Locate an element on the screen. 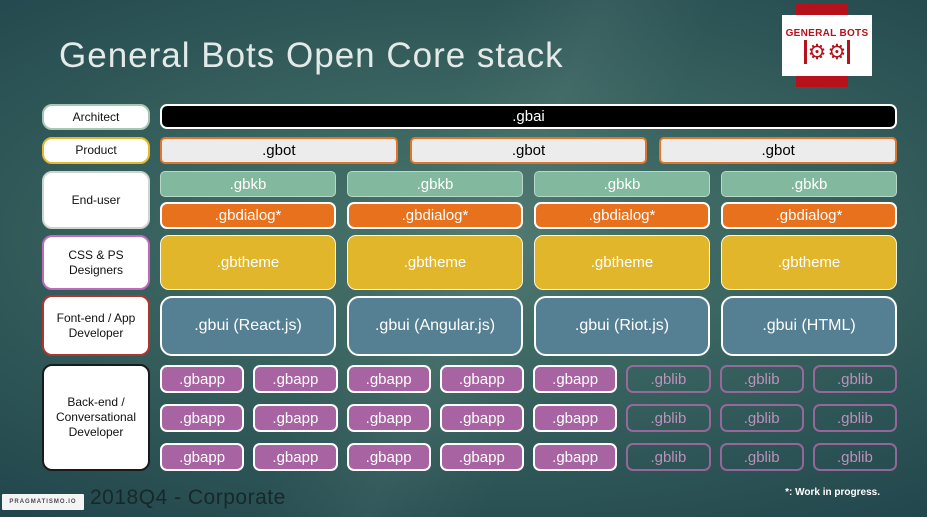 The width and height of the screenshot is (927, 517). row-gbot: .gbot .gbot .gbot is located at coordinates (529, 150).